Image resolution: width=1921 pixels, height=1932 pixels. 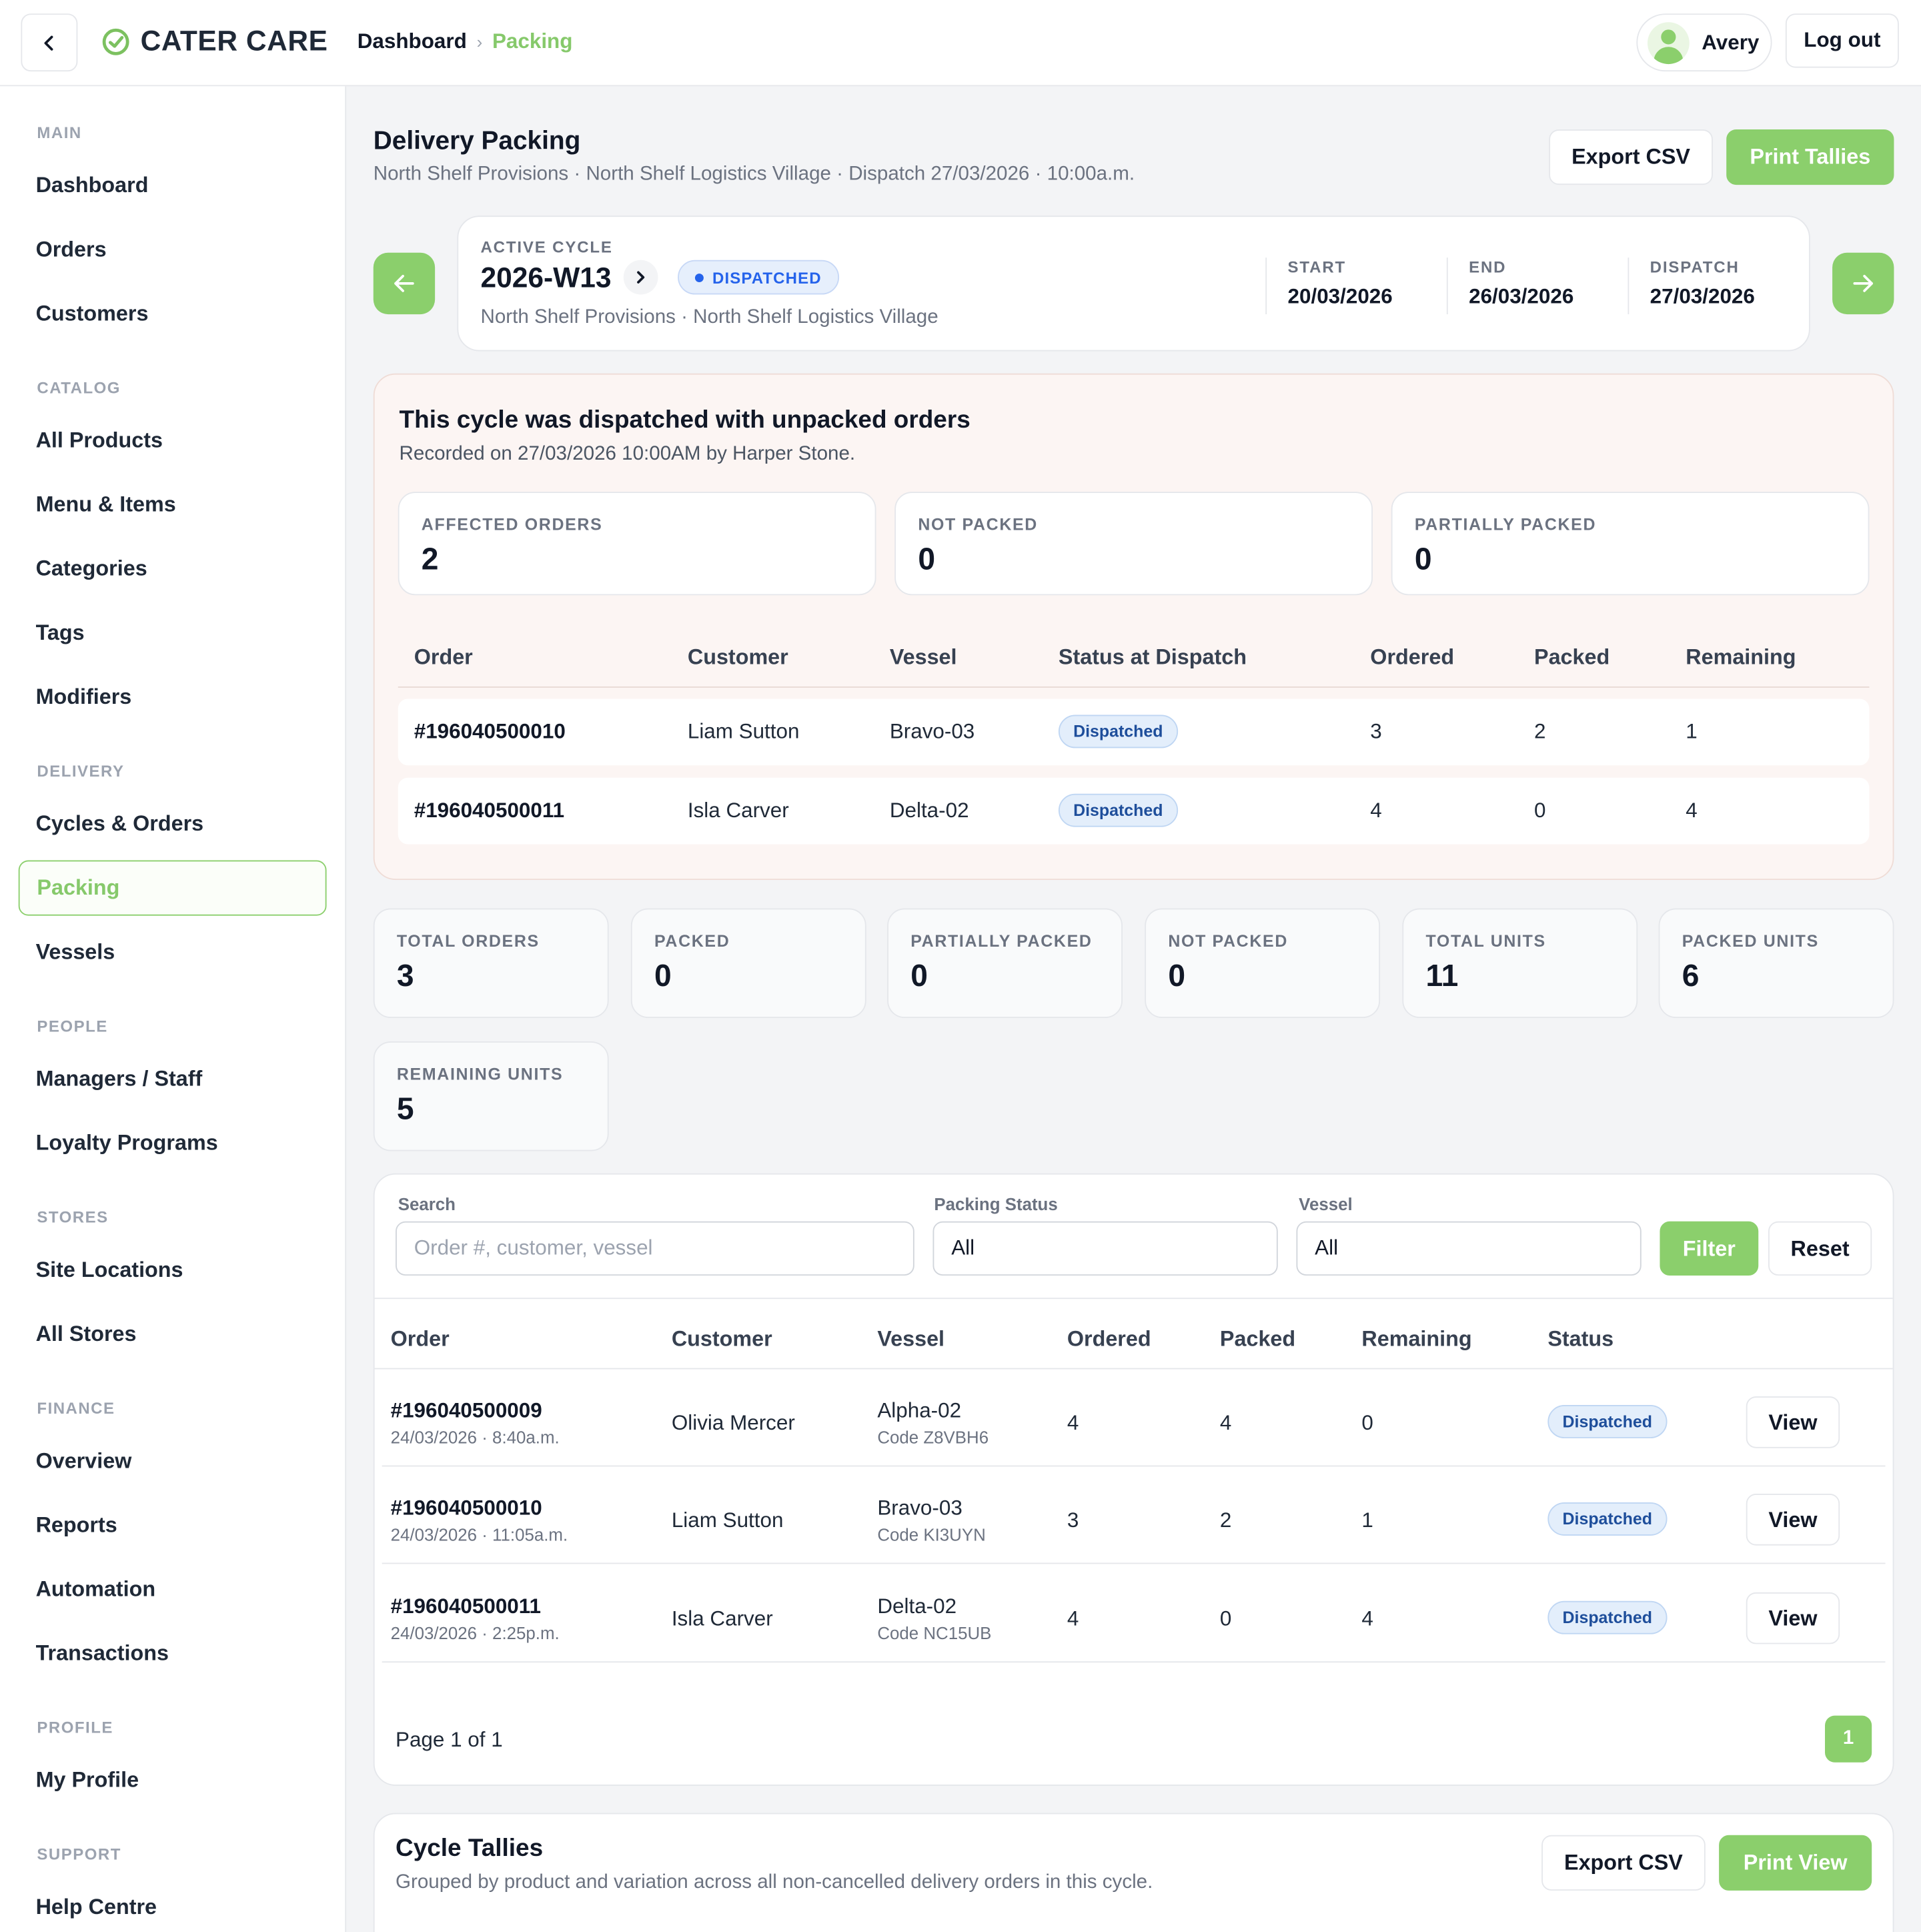 I want to click on customer-name: Olivia Mercer, so click(x=733, y=1423).